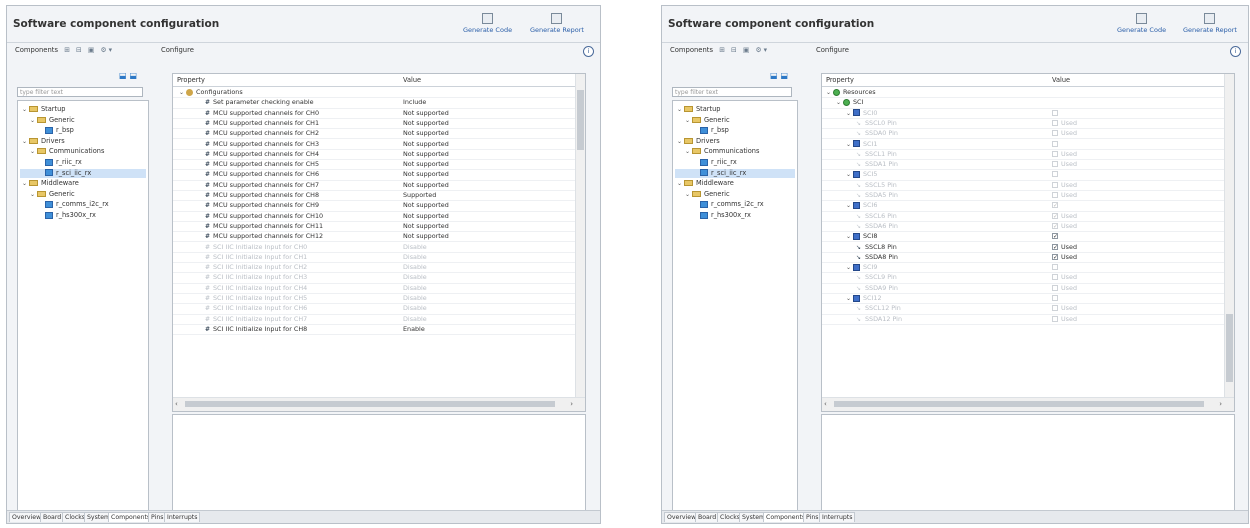 The image size is (1250, 528). I want to click on value-cell: Supported, so click(419, 195).